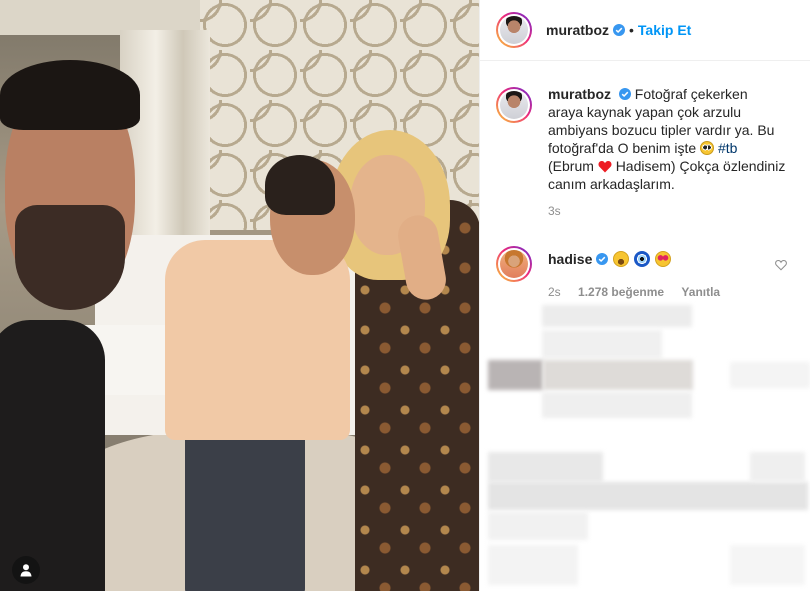 This screenshot has width=810, height=591. I want to click on caption-hashtag: #tb, so click(727, 148).